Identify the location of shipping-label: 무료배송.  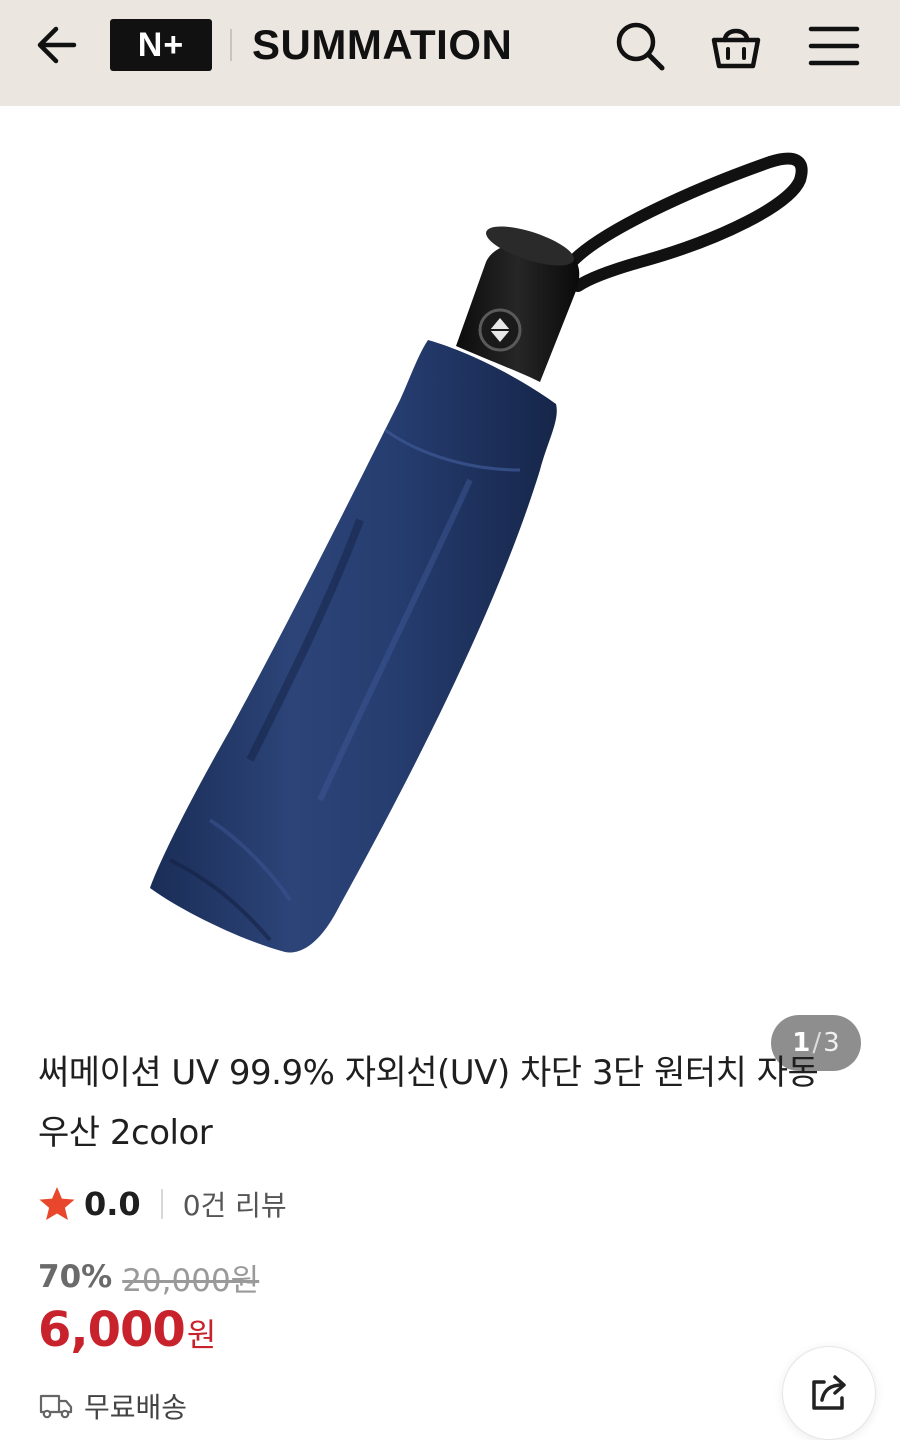
(136, 1407).